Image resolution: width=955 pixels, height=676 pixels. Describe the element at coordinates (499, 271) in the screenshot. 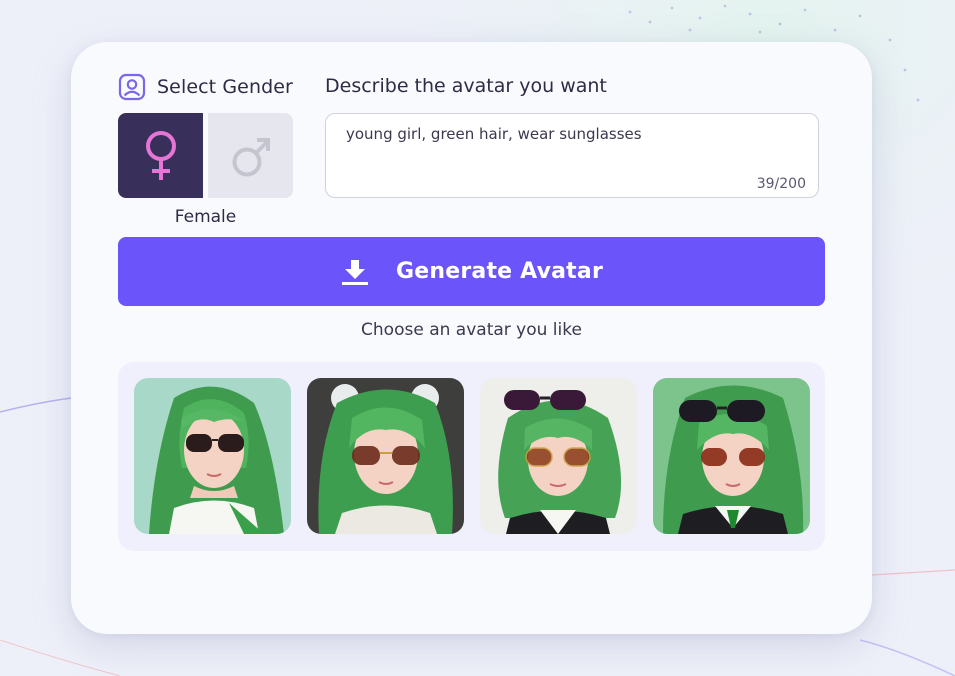

I see `generate-avatar-label: Generate Avatar` at that location.